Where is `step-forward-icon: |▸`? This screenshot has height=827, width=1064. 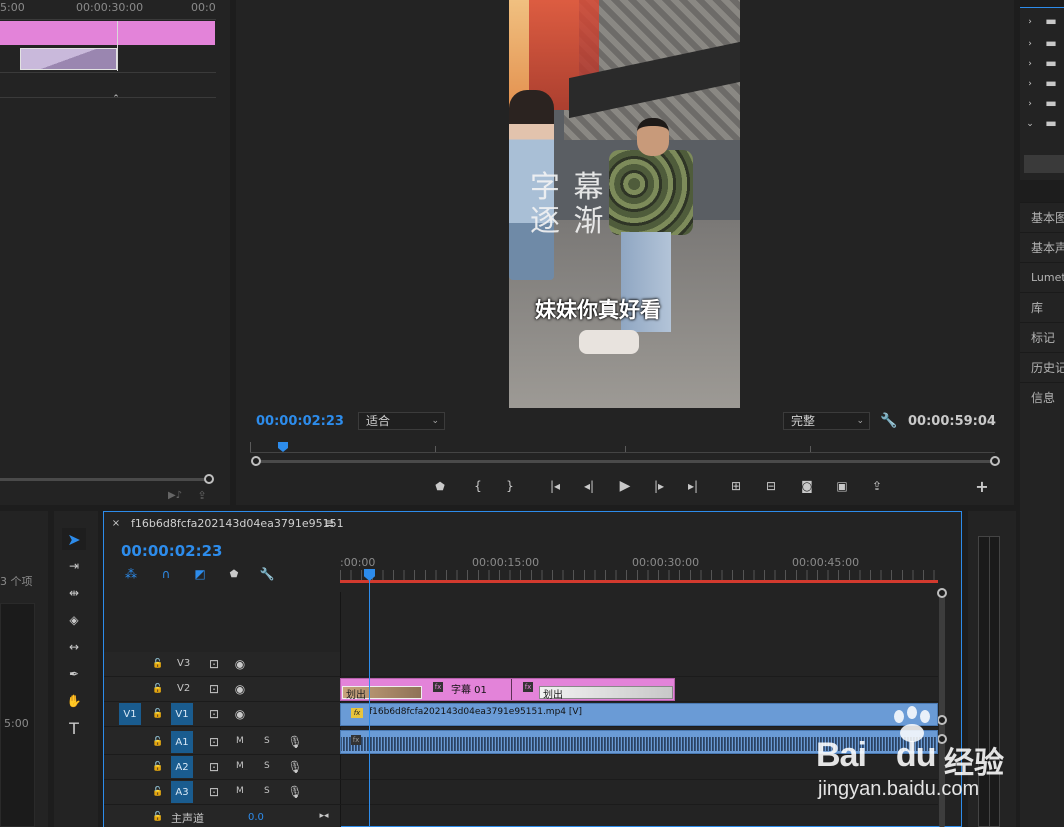
step-forward-icon: |▸ is located at coordinates (659, 486).